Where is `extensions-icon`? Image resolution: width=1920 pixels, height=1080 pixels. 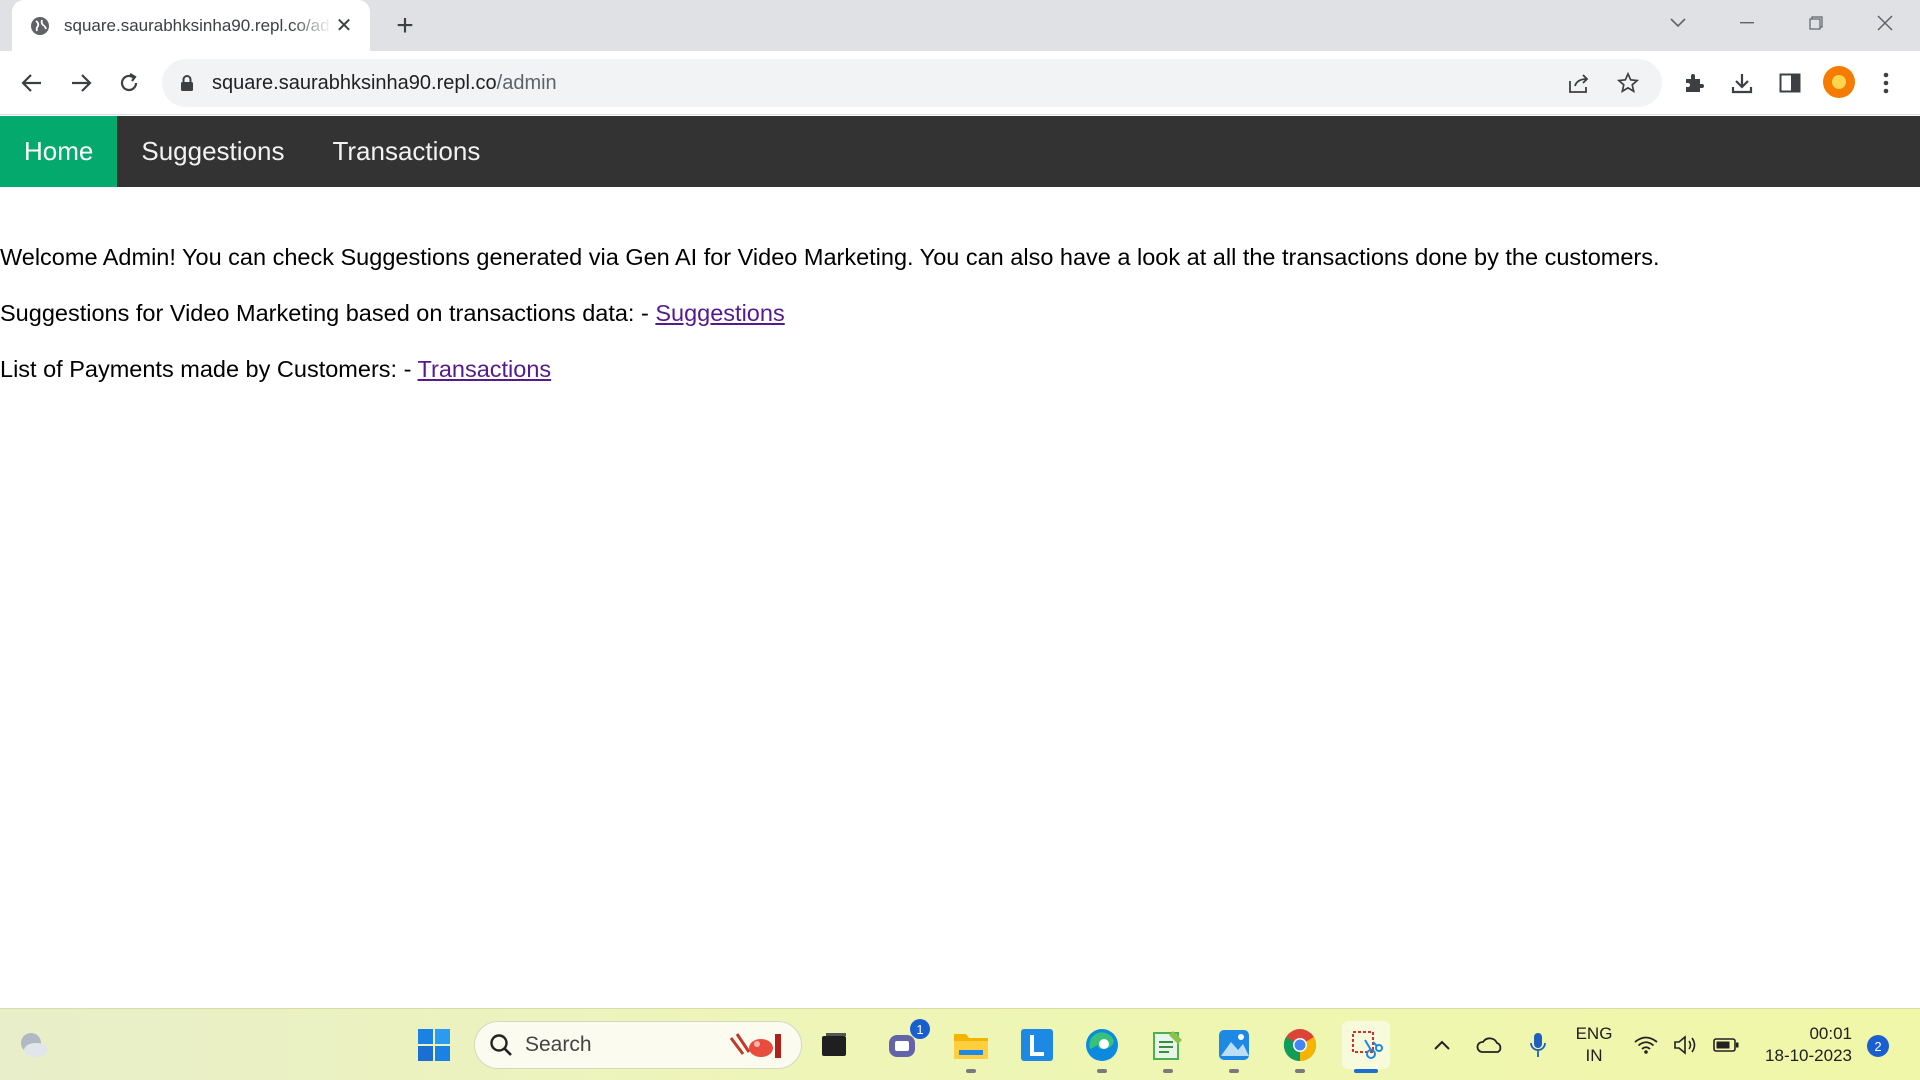 extensions-icon is located at coordinates (1694, 83).